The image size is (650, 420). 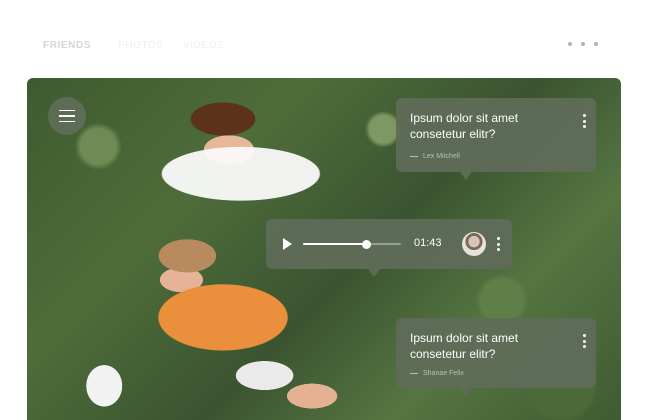 I want to click on hamburger-menu-icon, so click(x=67, y=116).